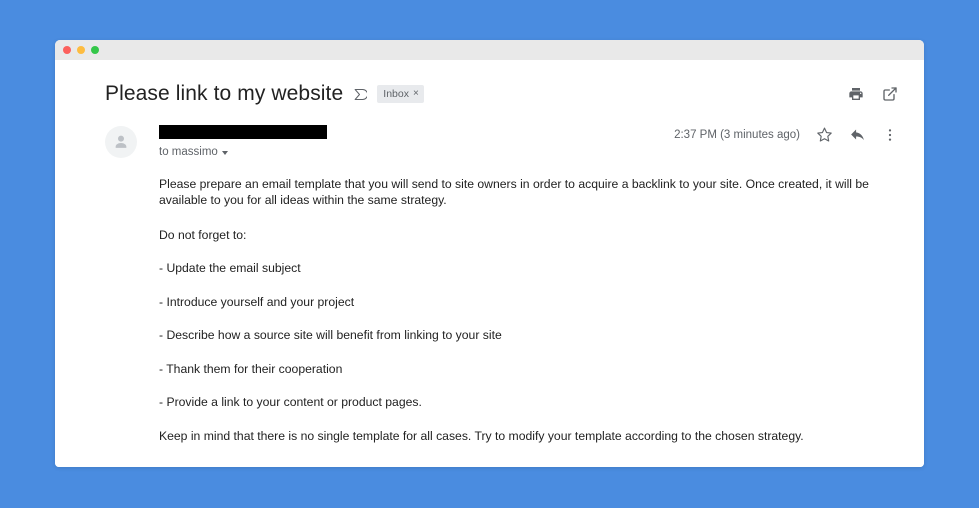 The image size is (979, 508). Describe the element at coordinates (121, 142) in the screenshot. I see `avatar` at that location.